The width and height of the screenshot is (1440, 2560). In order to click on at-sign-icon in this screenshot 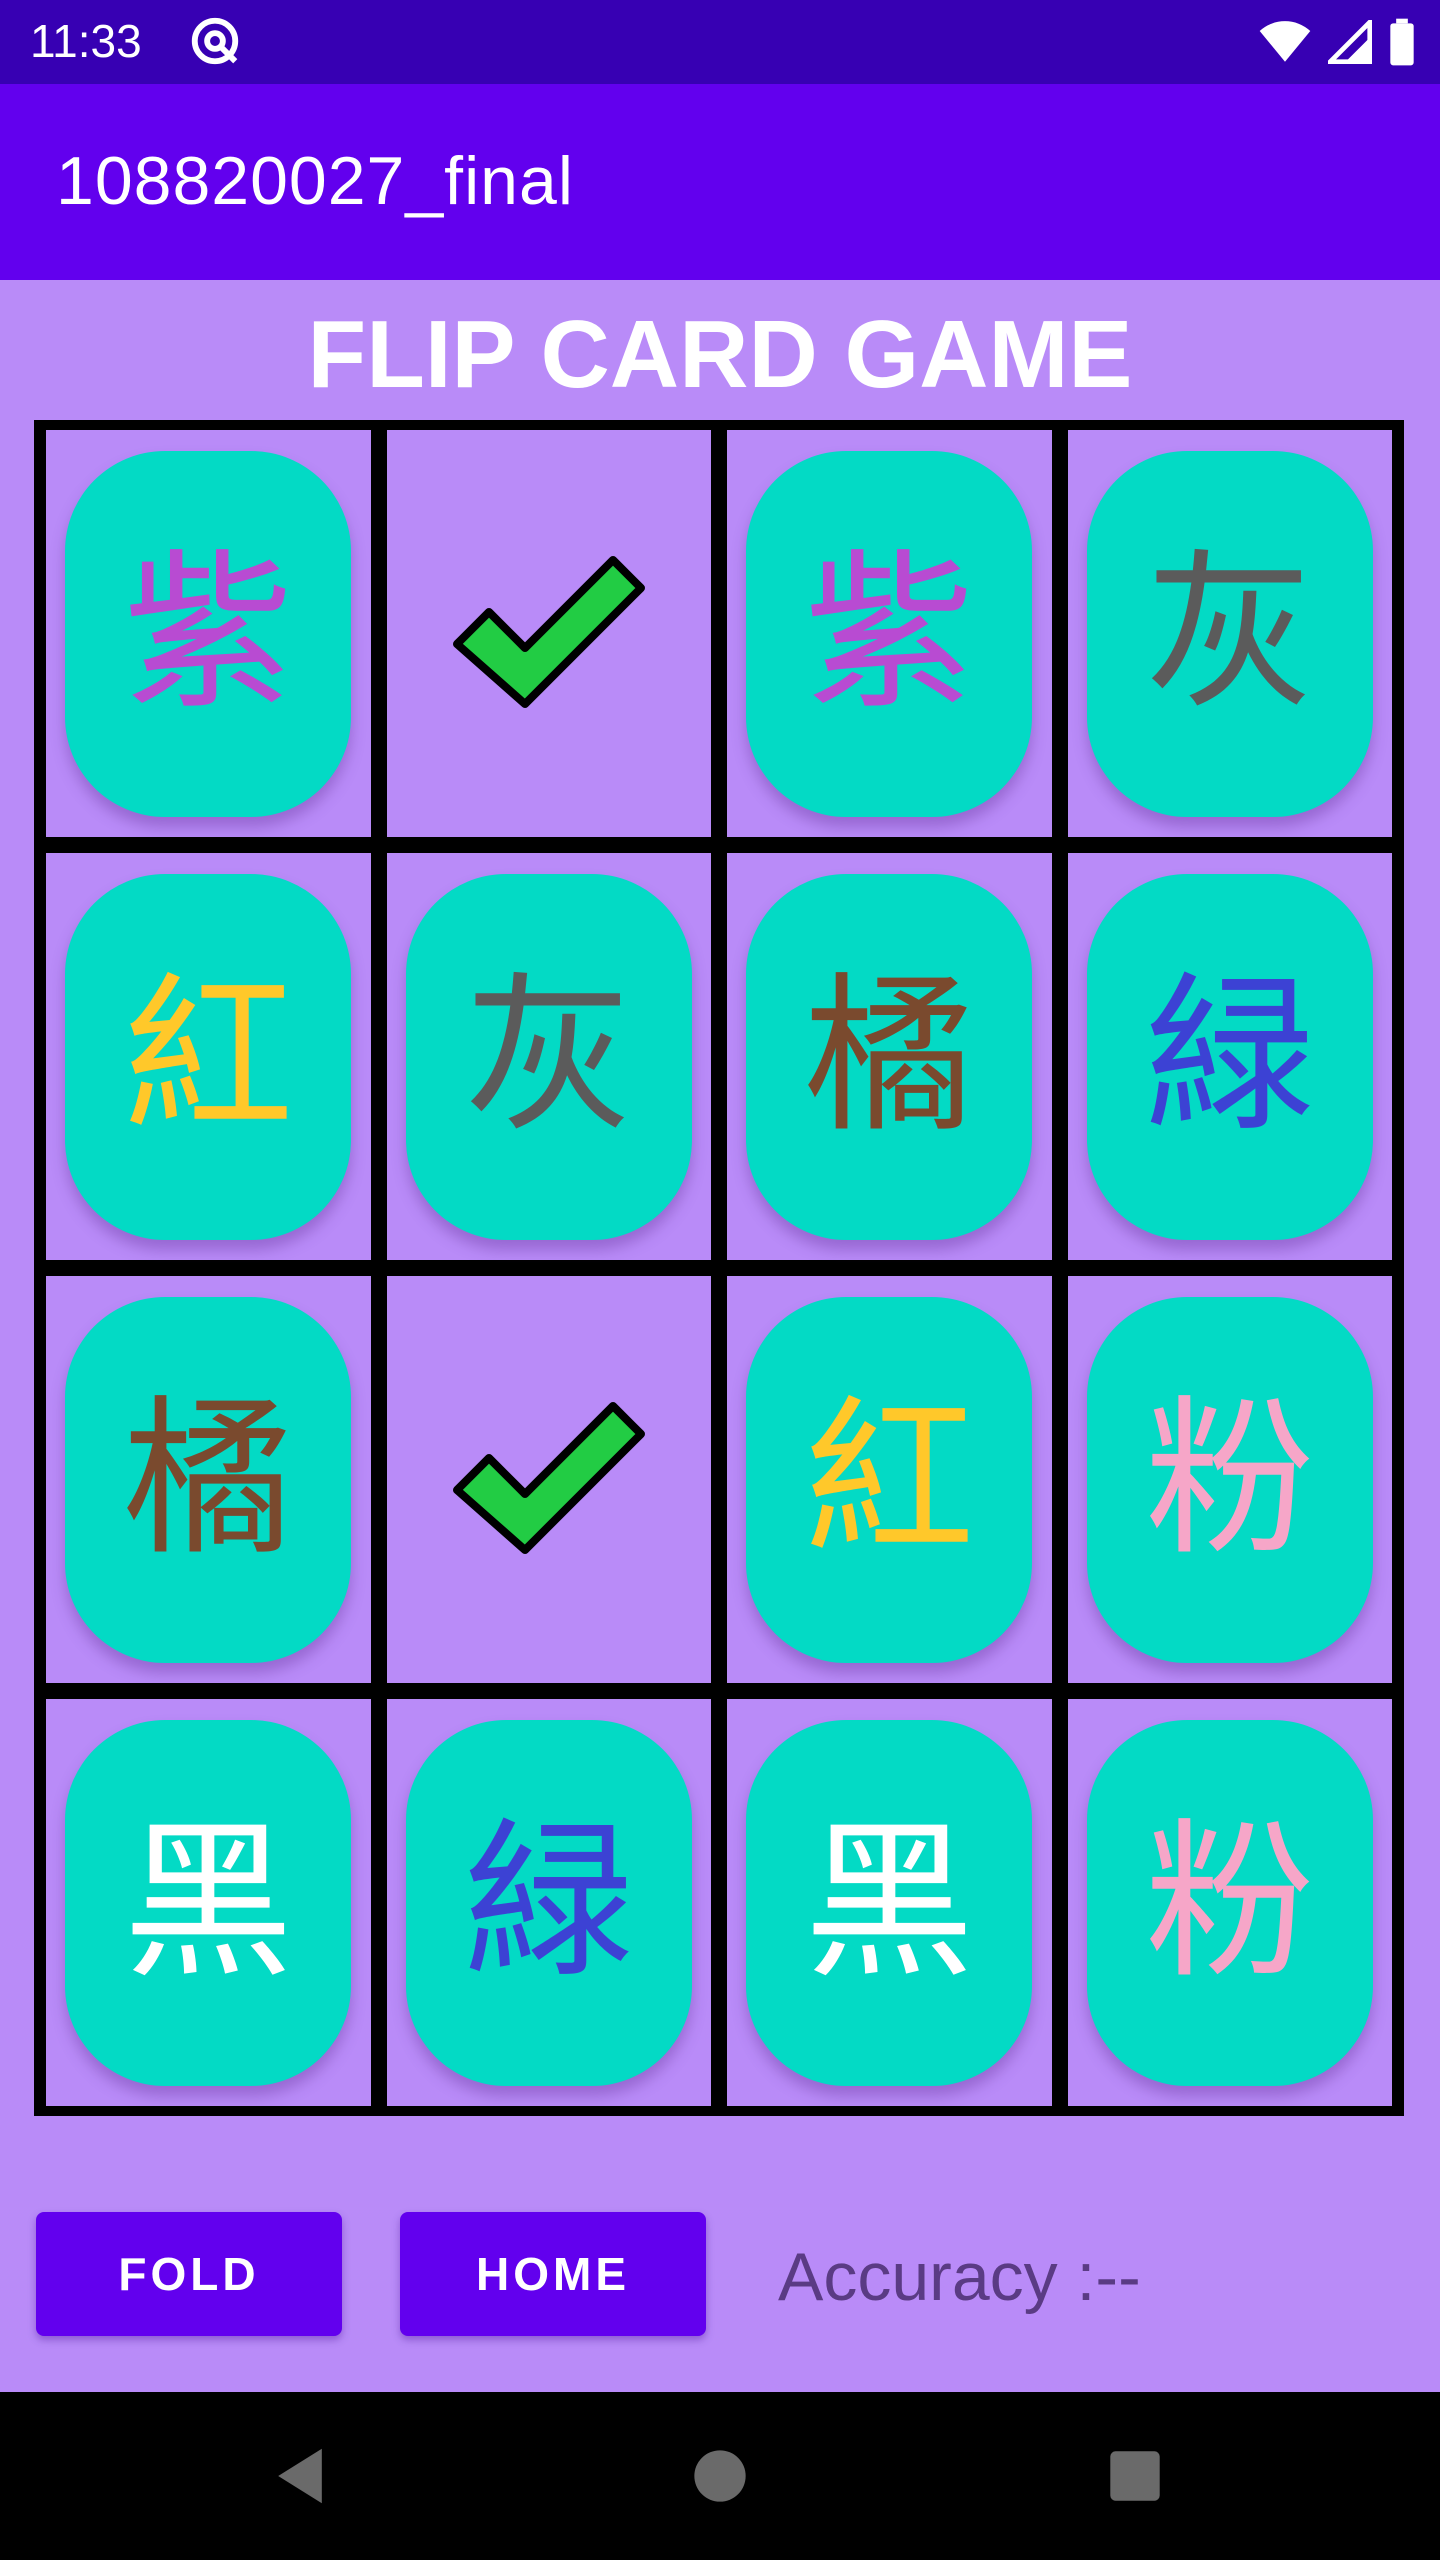, I will do `click(215, 41)`.